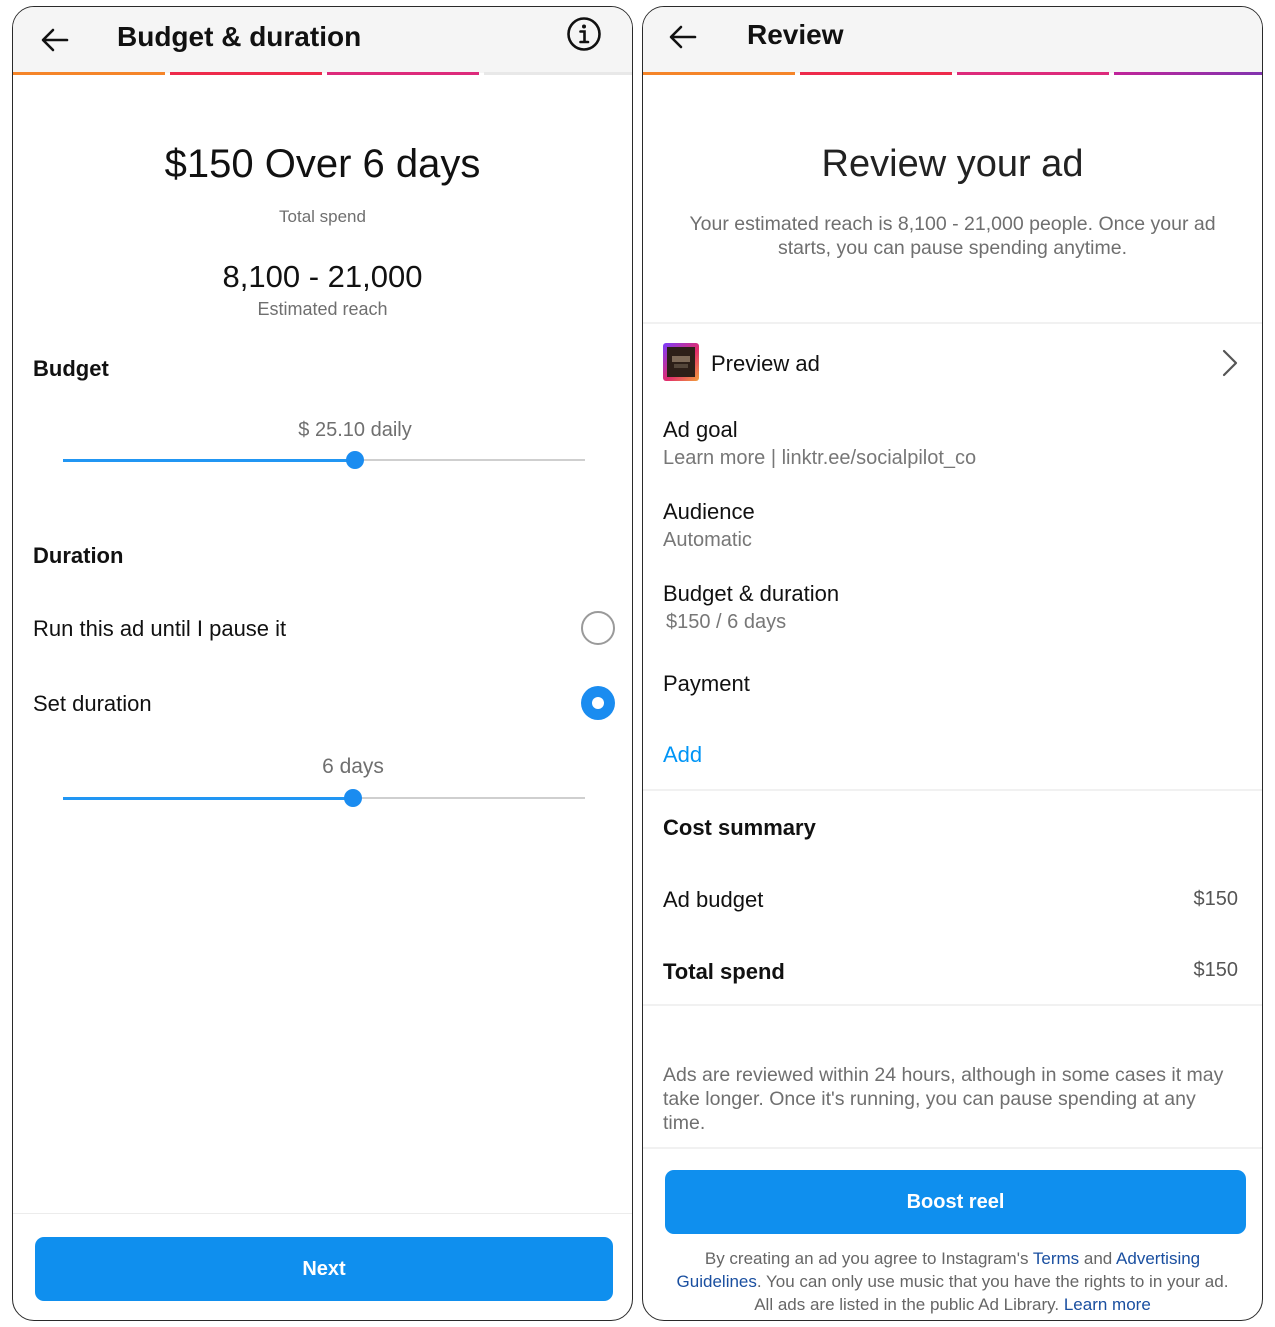  What do you see at coordinates (709, 511) in the screenshot?
I see `audience-label: Audience` at bounding box center [709, 511].